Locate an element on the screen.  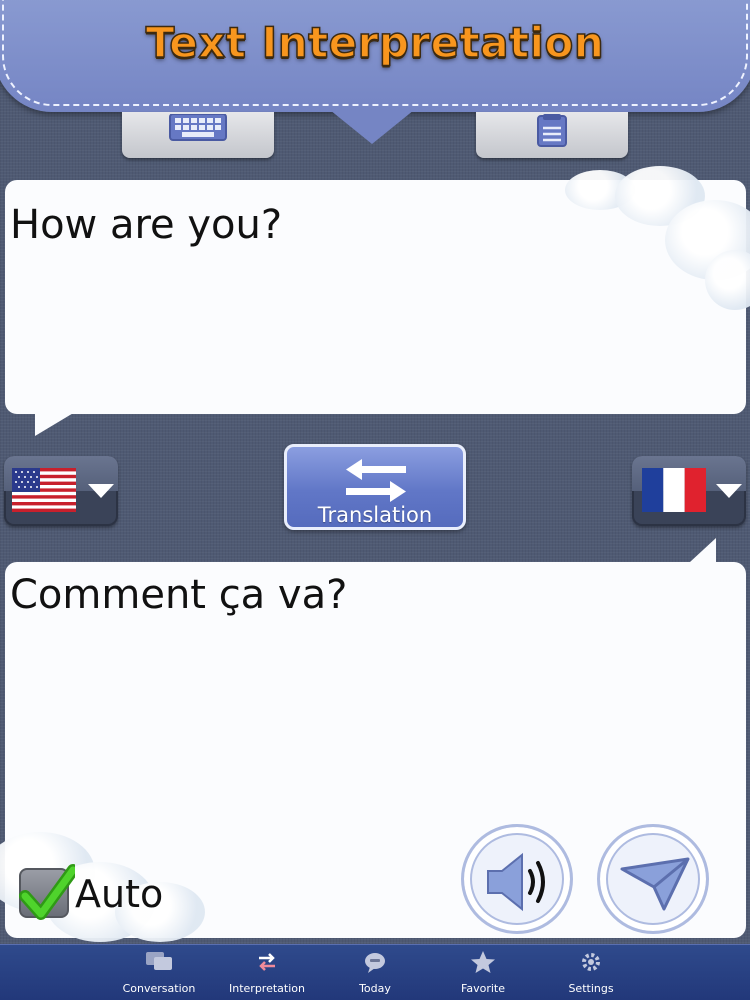
send-button is located at coordinates (653, 879).